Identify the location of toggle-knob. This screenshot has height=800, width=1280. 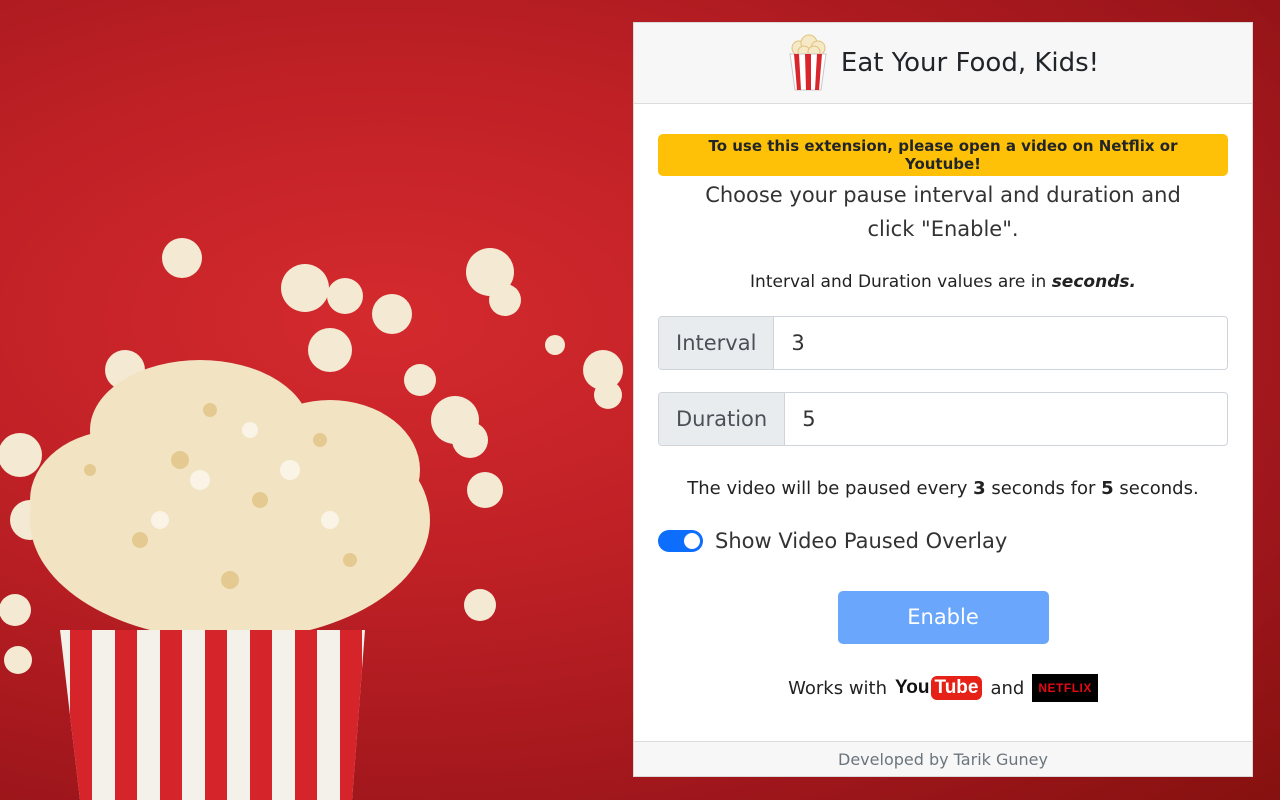
(692, 541).